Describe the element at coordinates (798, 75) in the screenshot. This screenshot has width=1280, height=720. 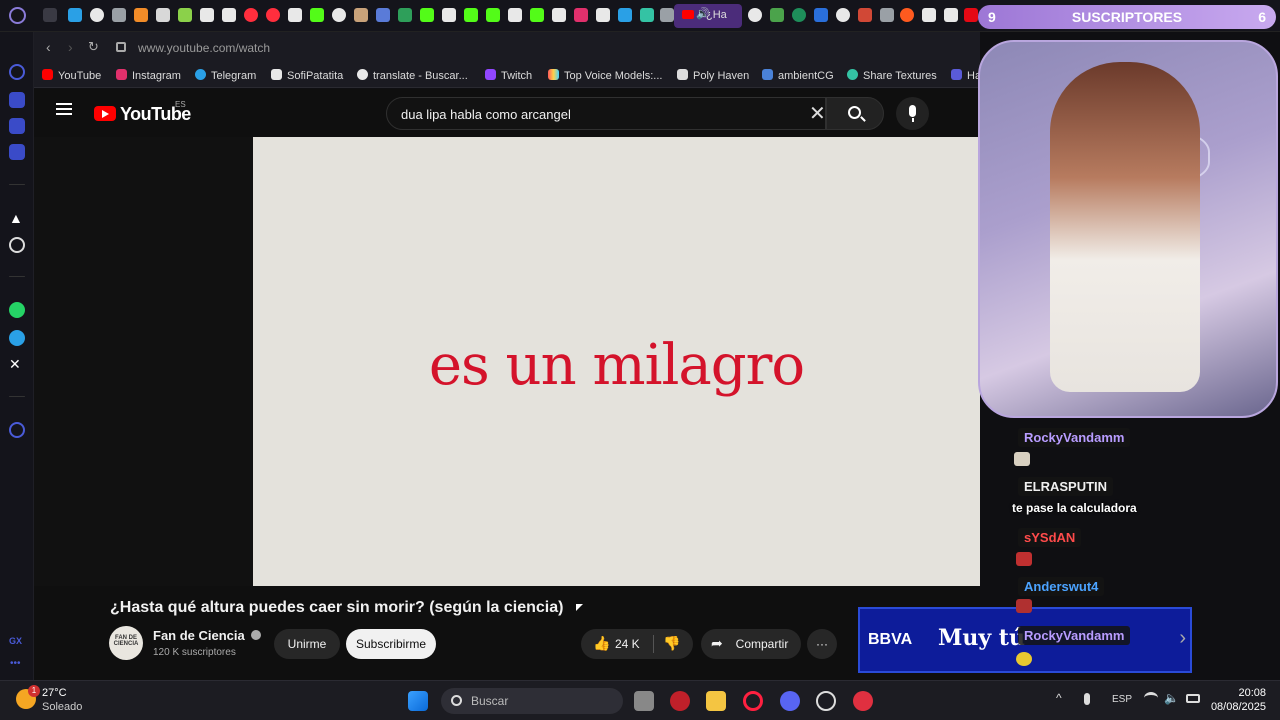
I see `bookmark-ambientcg: ambientCG` at that location.